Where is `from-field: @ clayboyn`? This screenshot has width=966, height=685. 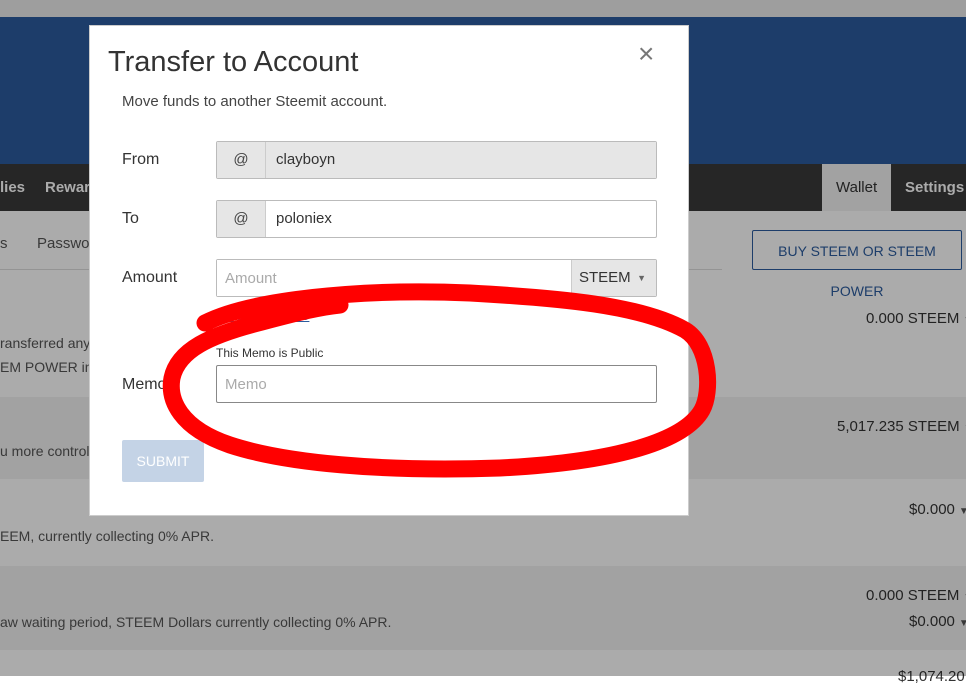 from-field: @ clayboyn is located at coordinates (436, 160).